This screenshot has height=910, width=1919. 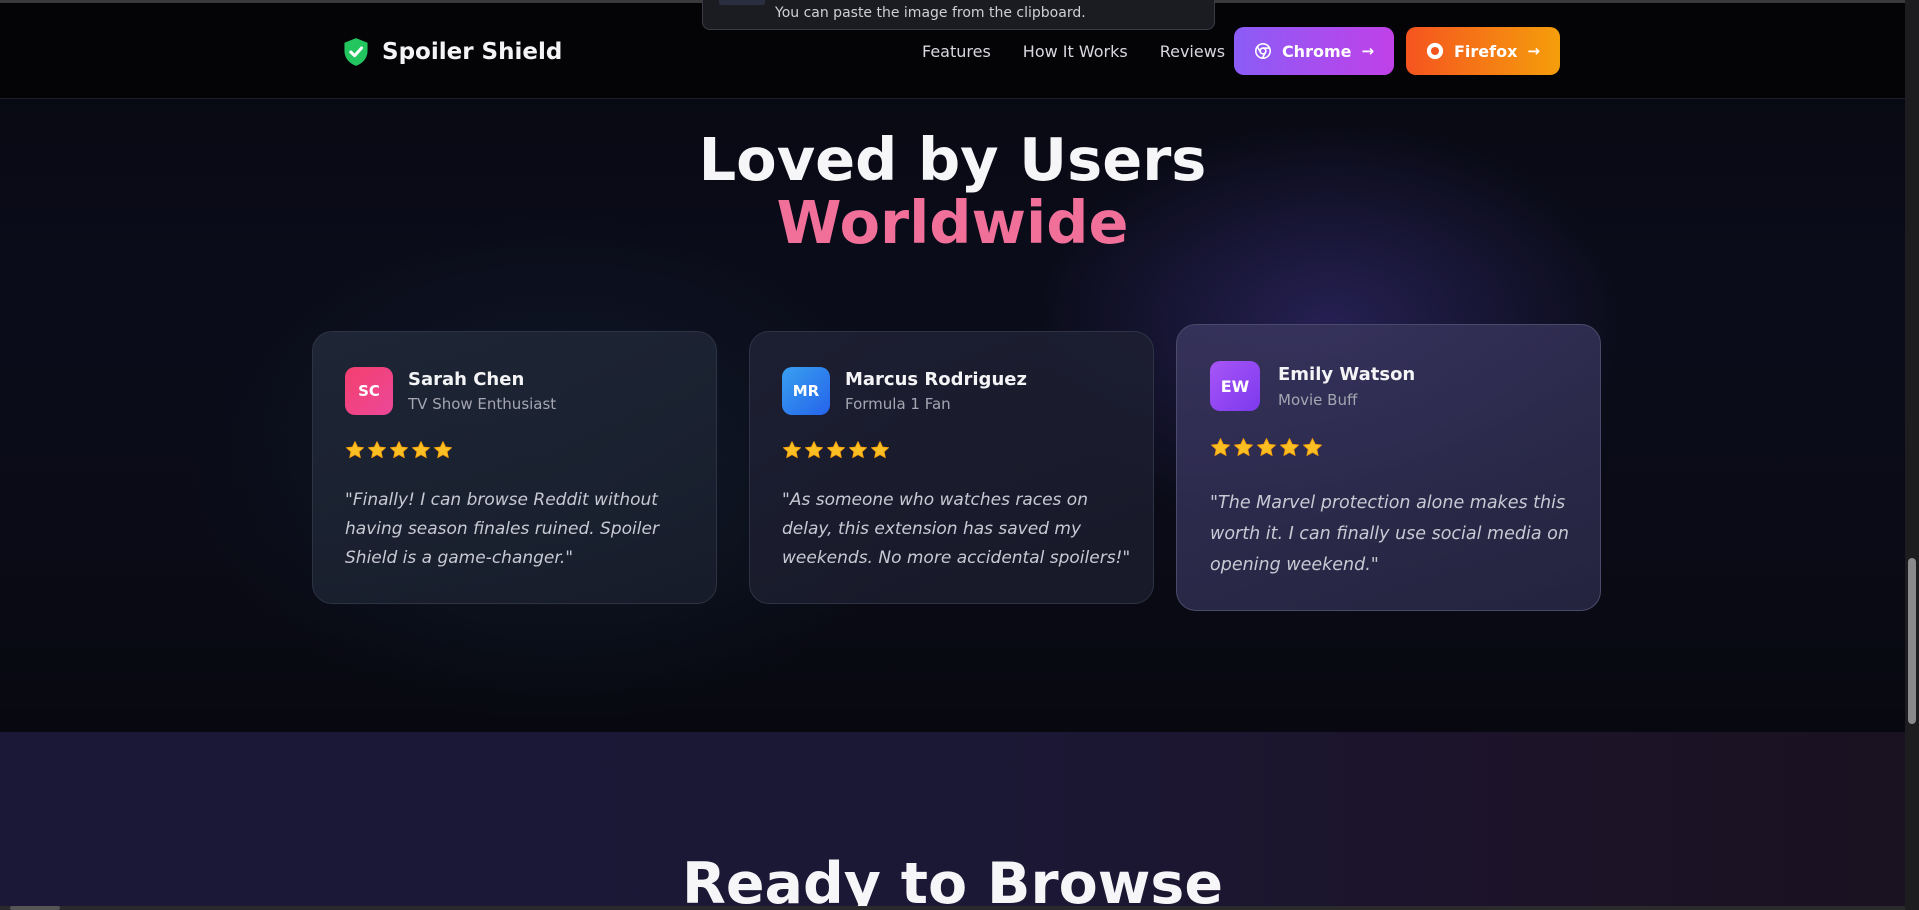 What do you see at coordinates (936, 379) in the screenshot?
I see `reviewer-name: Marcus Rodriguez` at bounding box center [936, 379].